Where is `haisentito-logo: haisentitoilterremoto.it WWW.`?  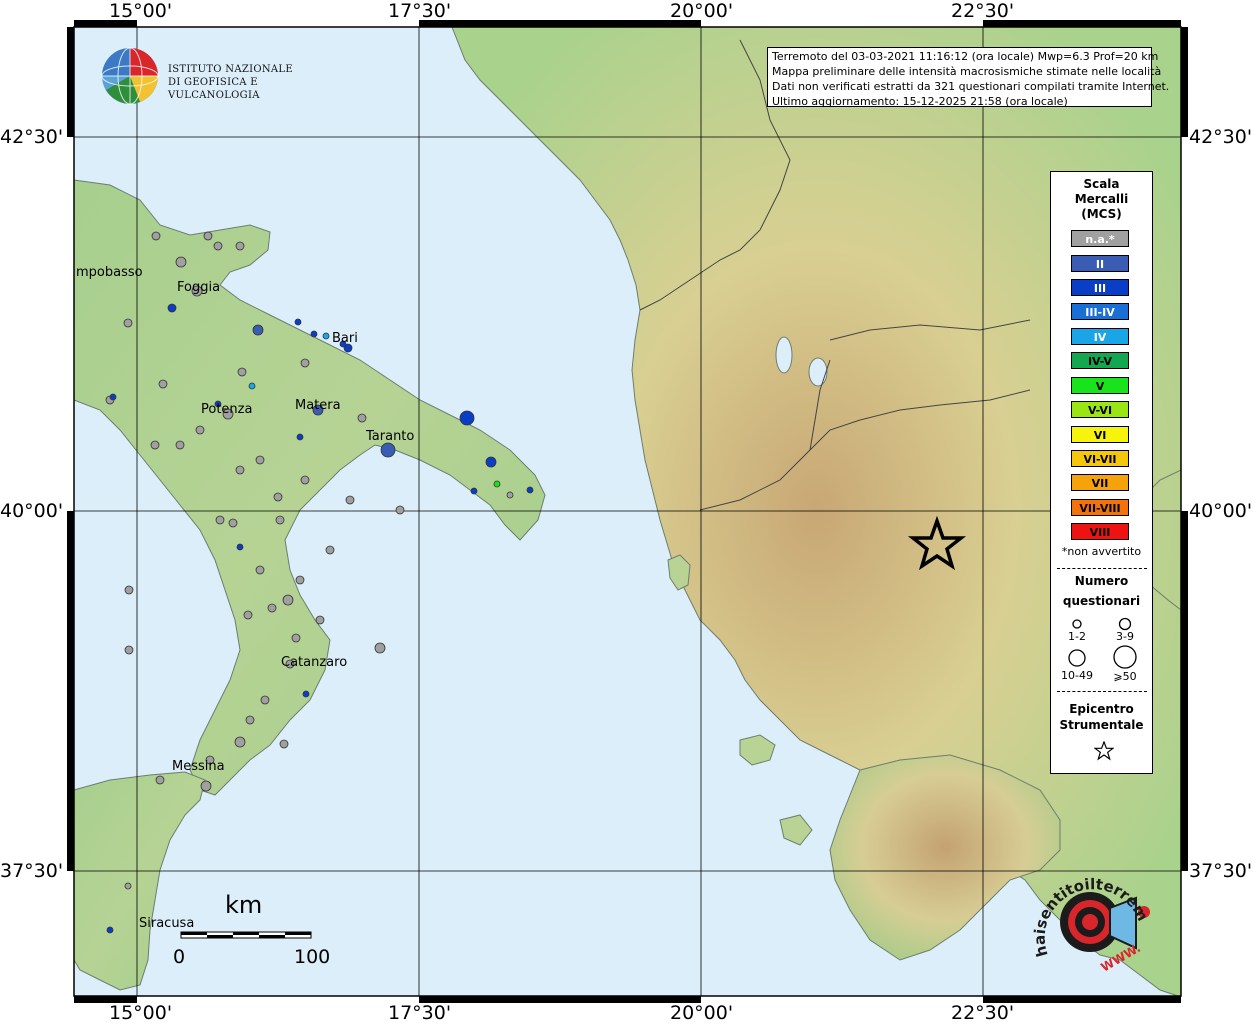 haisentito-logo: haisentitoilterremoto.it WWW. is located at coordinates (1090, 918).